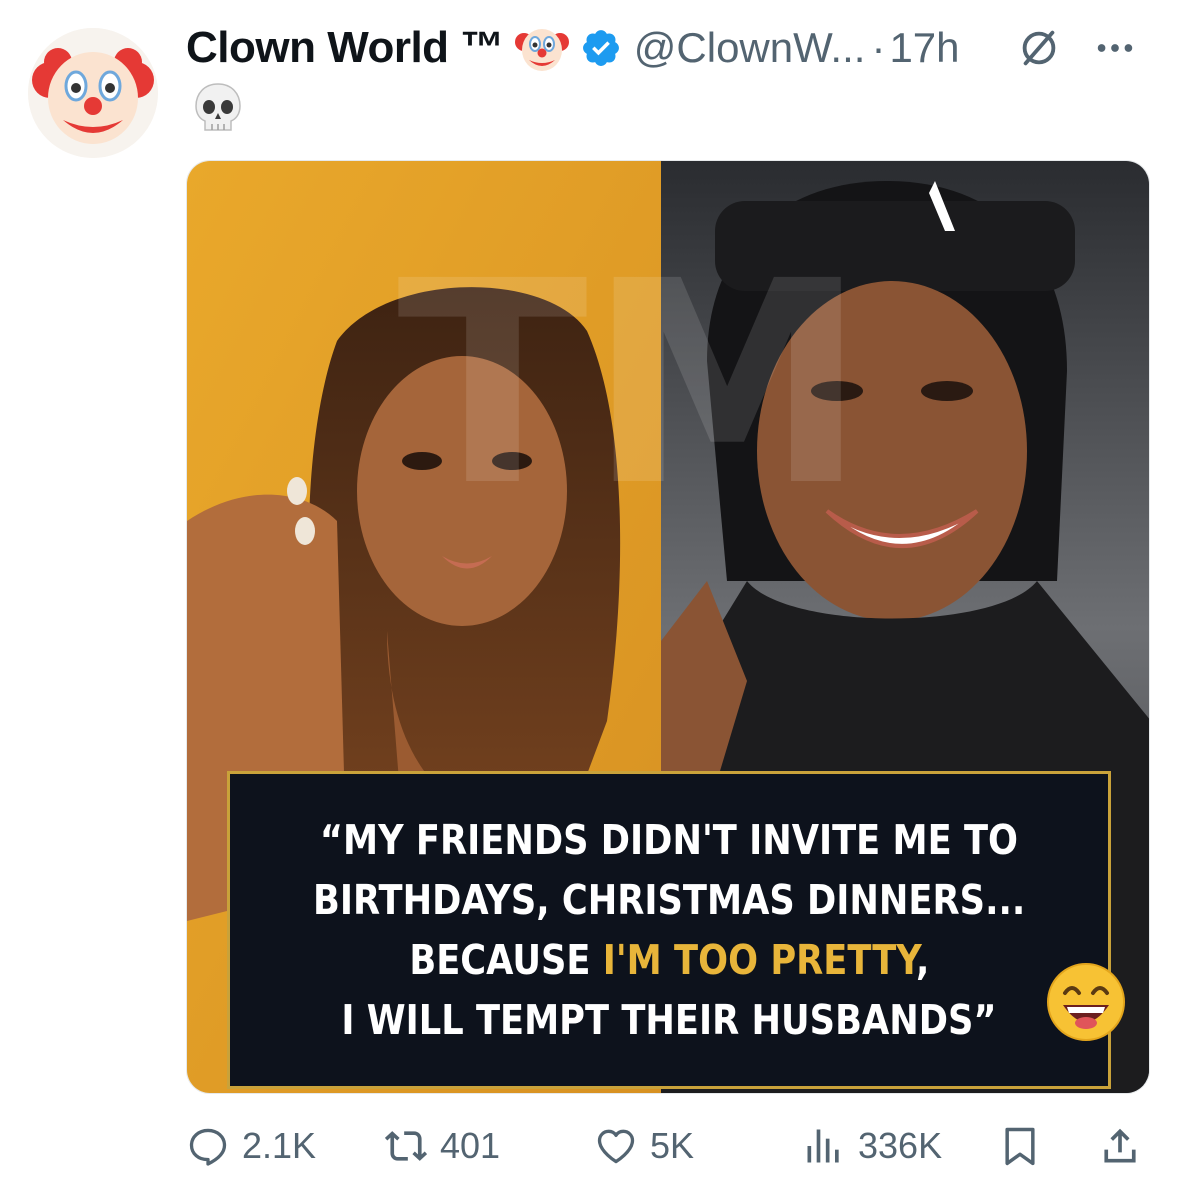 This screenshot has width=1179, height=1196. I want to click on svg-text: TM, so click(632, 385).